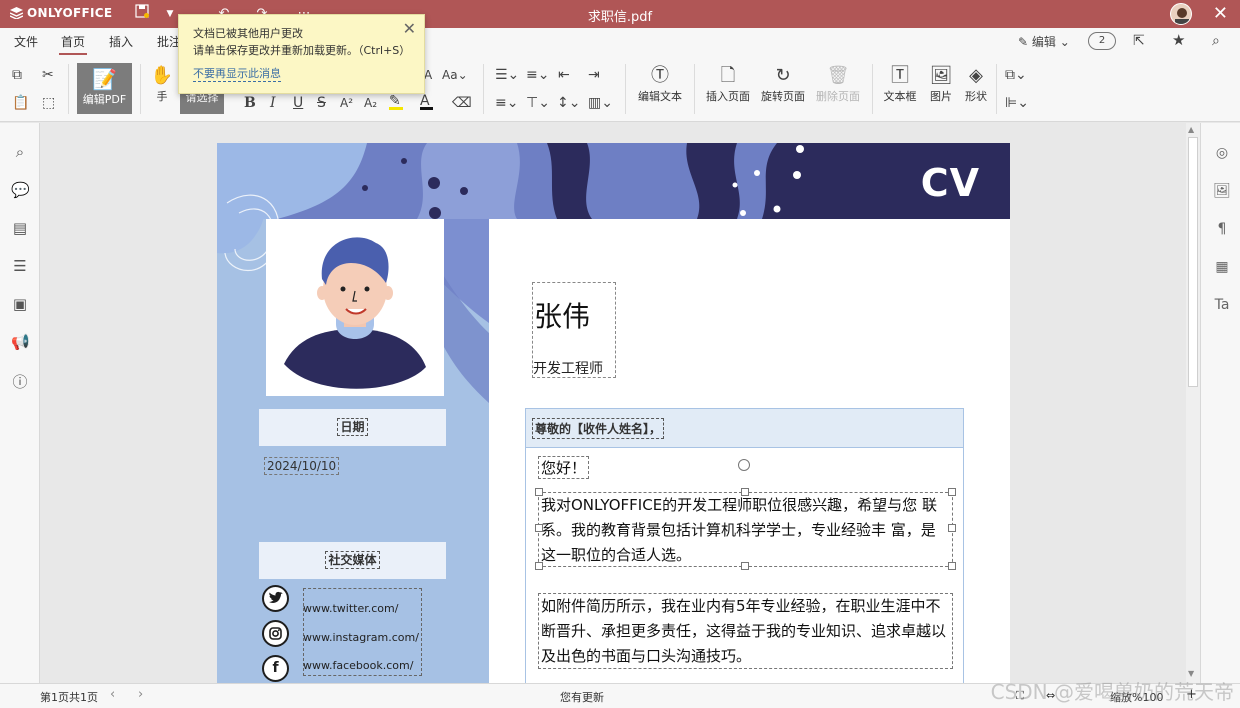 The width and height of the screenshot is (1240, 708). Describe the element at coordinates (73, 44) in the screenshot. I see `tab-home: 首页` at that location.